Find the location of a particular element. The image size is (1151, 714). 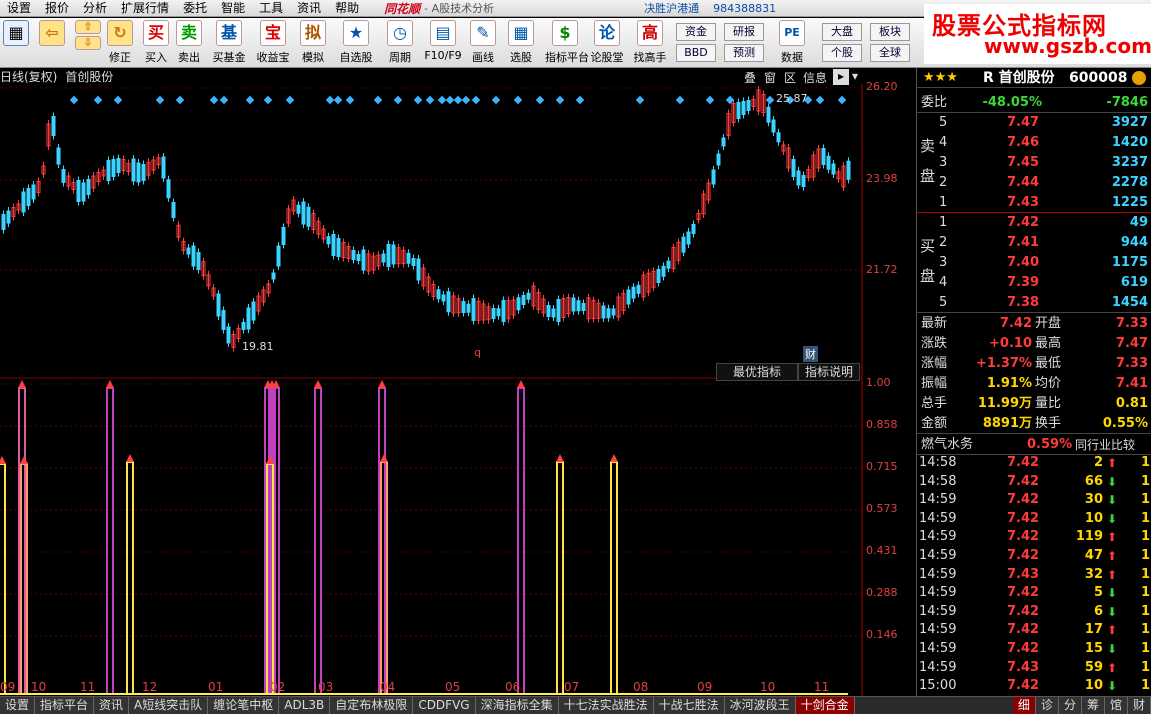

stat-value: 0.81 is located at coordinates (1131, 403).